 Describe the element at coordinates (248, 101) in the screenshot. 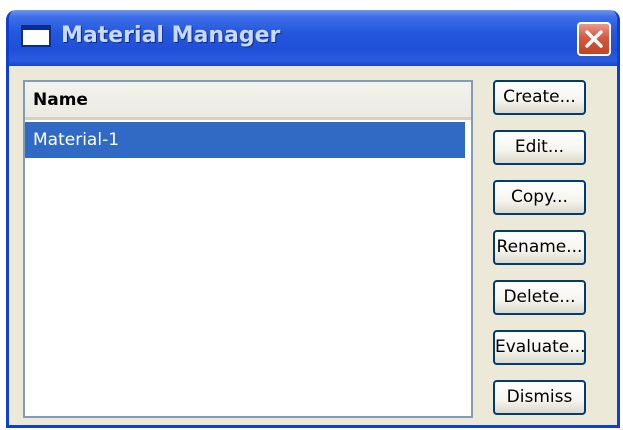

I see `column-header-name: Name` at that location.